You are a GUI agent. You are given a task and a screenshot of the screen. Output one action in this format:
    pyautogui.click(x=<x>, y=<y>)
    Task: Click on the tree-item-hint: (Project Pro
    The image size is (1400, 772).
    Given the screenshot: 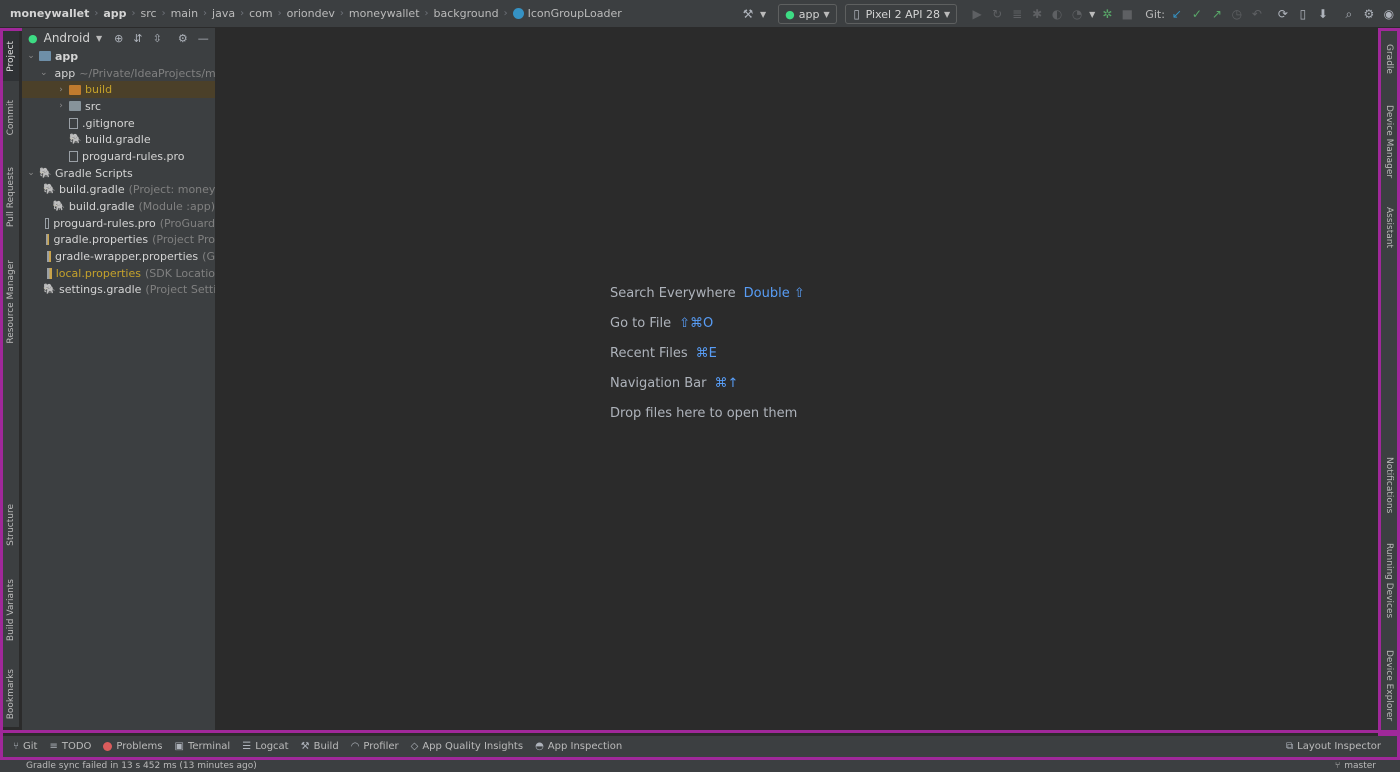 What is the action you would take?
    pyautogui.click(x=183, y=240)
    